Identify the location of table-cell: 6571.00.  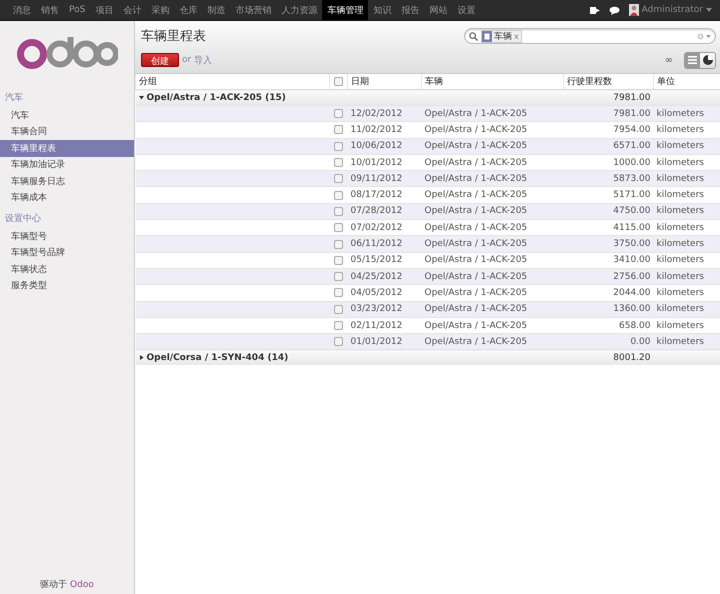
(609, 146).